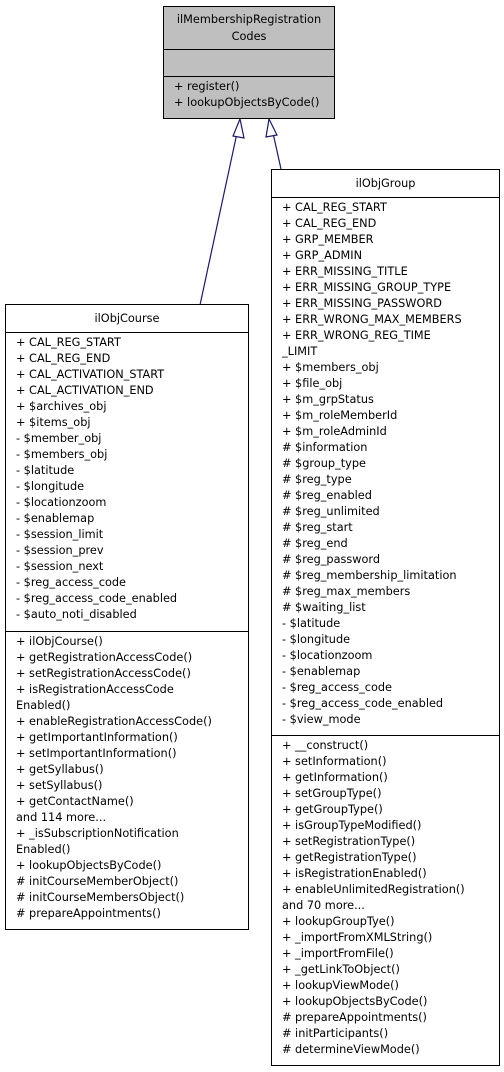  I want to click on attribute-item: # $reg_membership_limitation, so click(369, 575).